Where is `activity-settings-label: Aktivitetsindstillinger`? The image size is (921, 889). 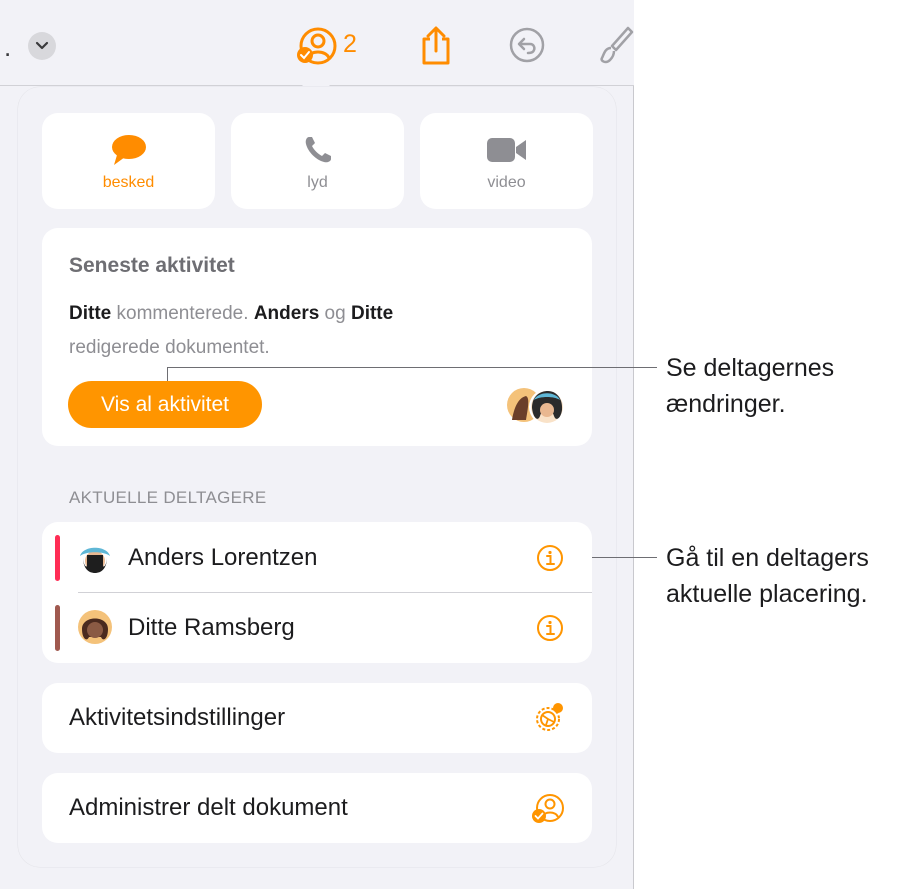
activity-settings-label: Aktivitetsindstillinger is located at coordinates (177, 718).